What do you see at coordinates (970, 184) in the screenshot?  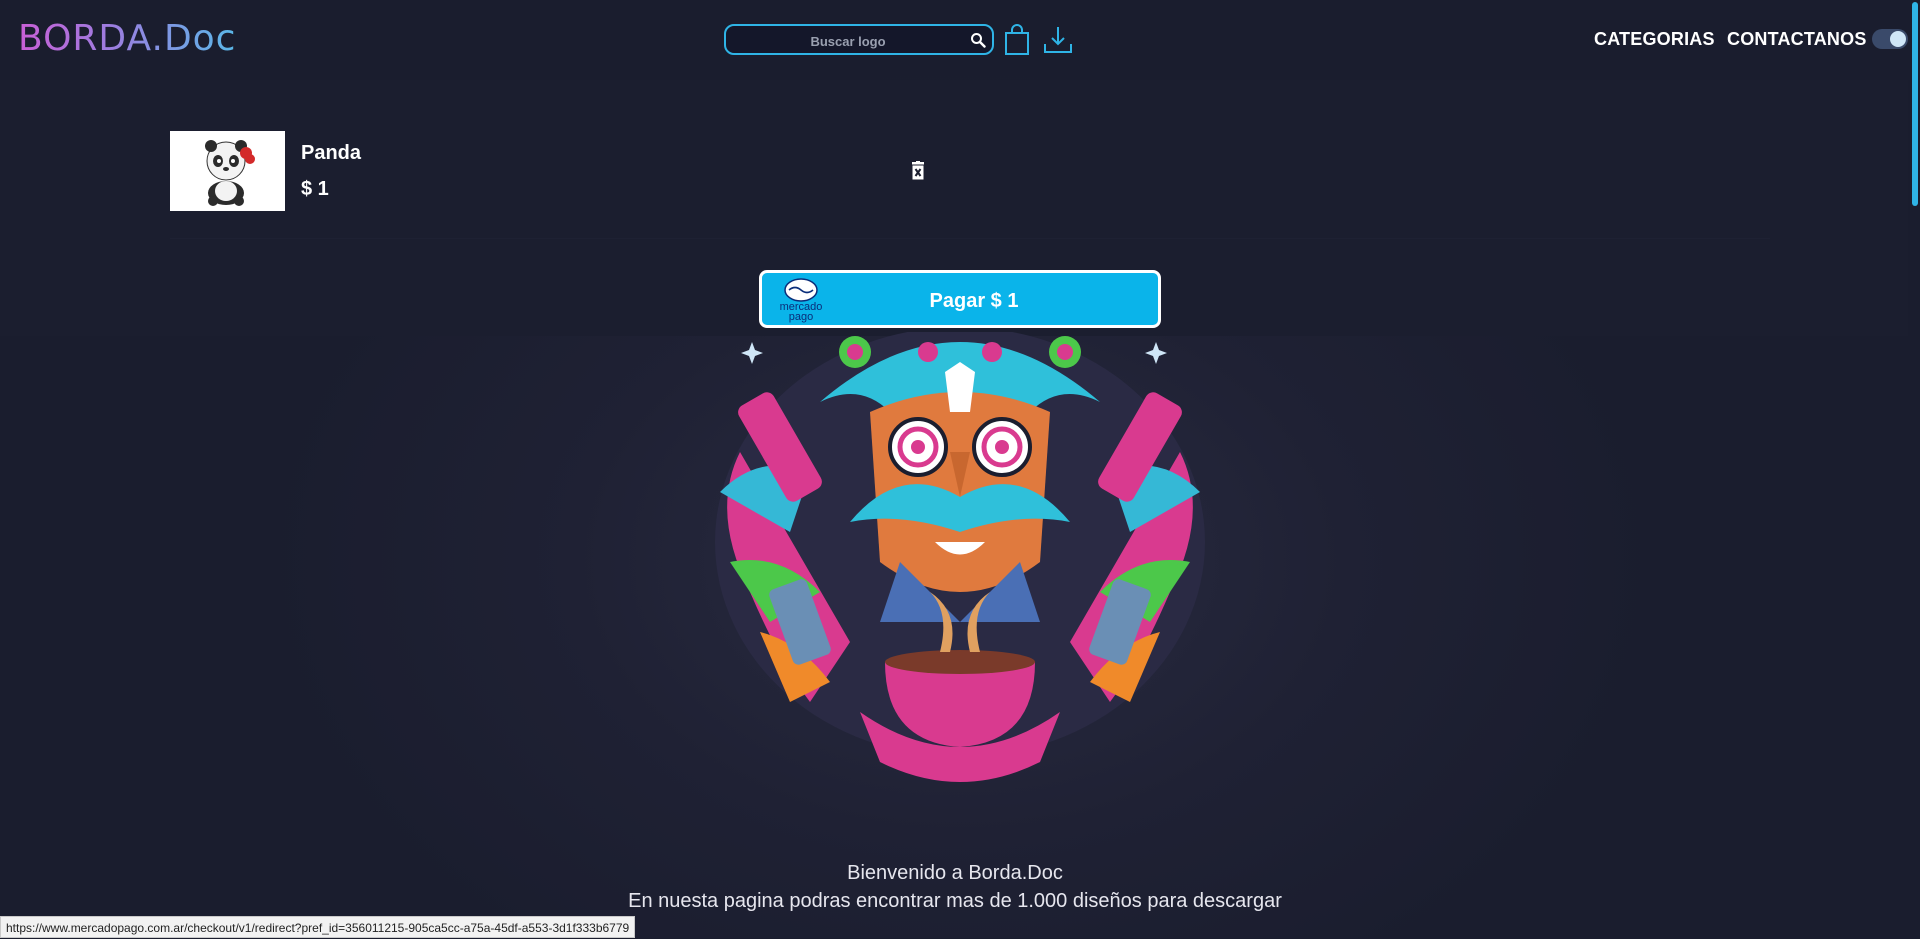 I see `cart-item-row` at bounding box center [970, 184].